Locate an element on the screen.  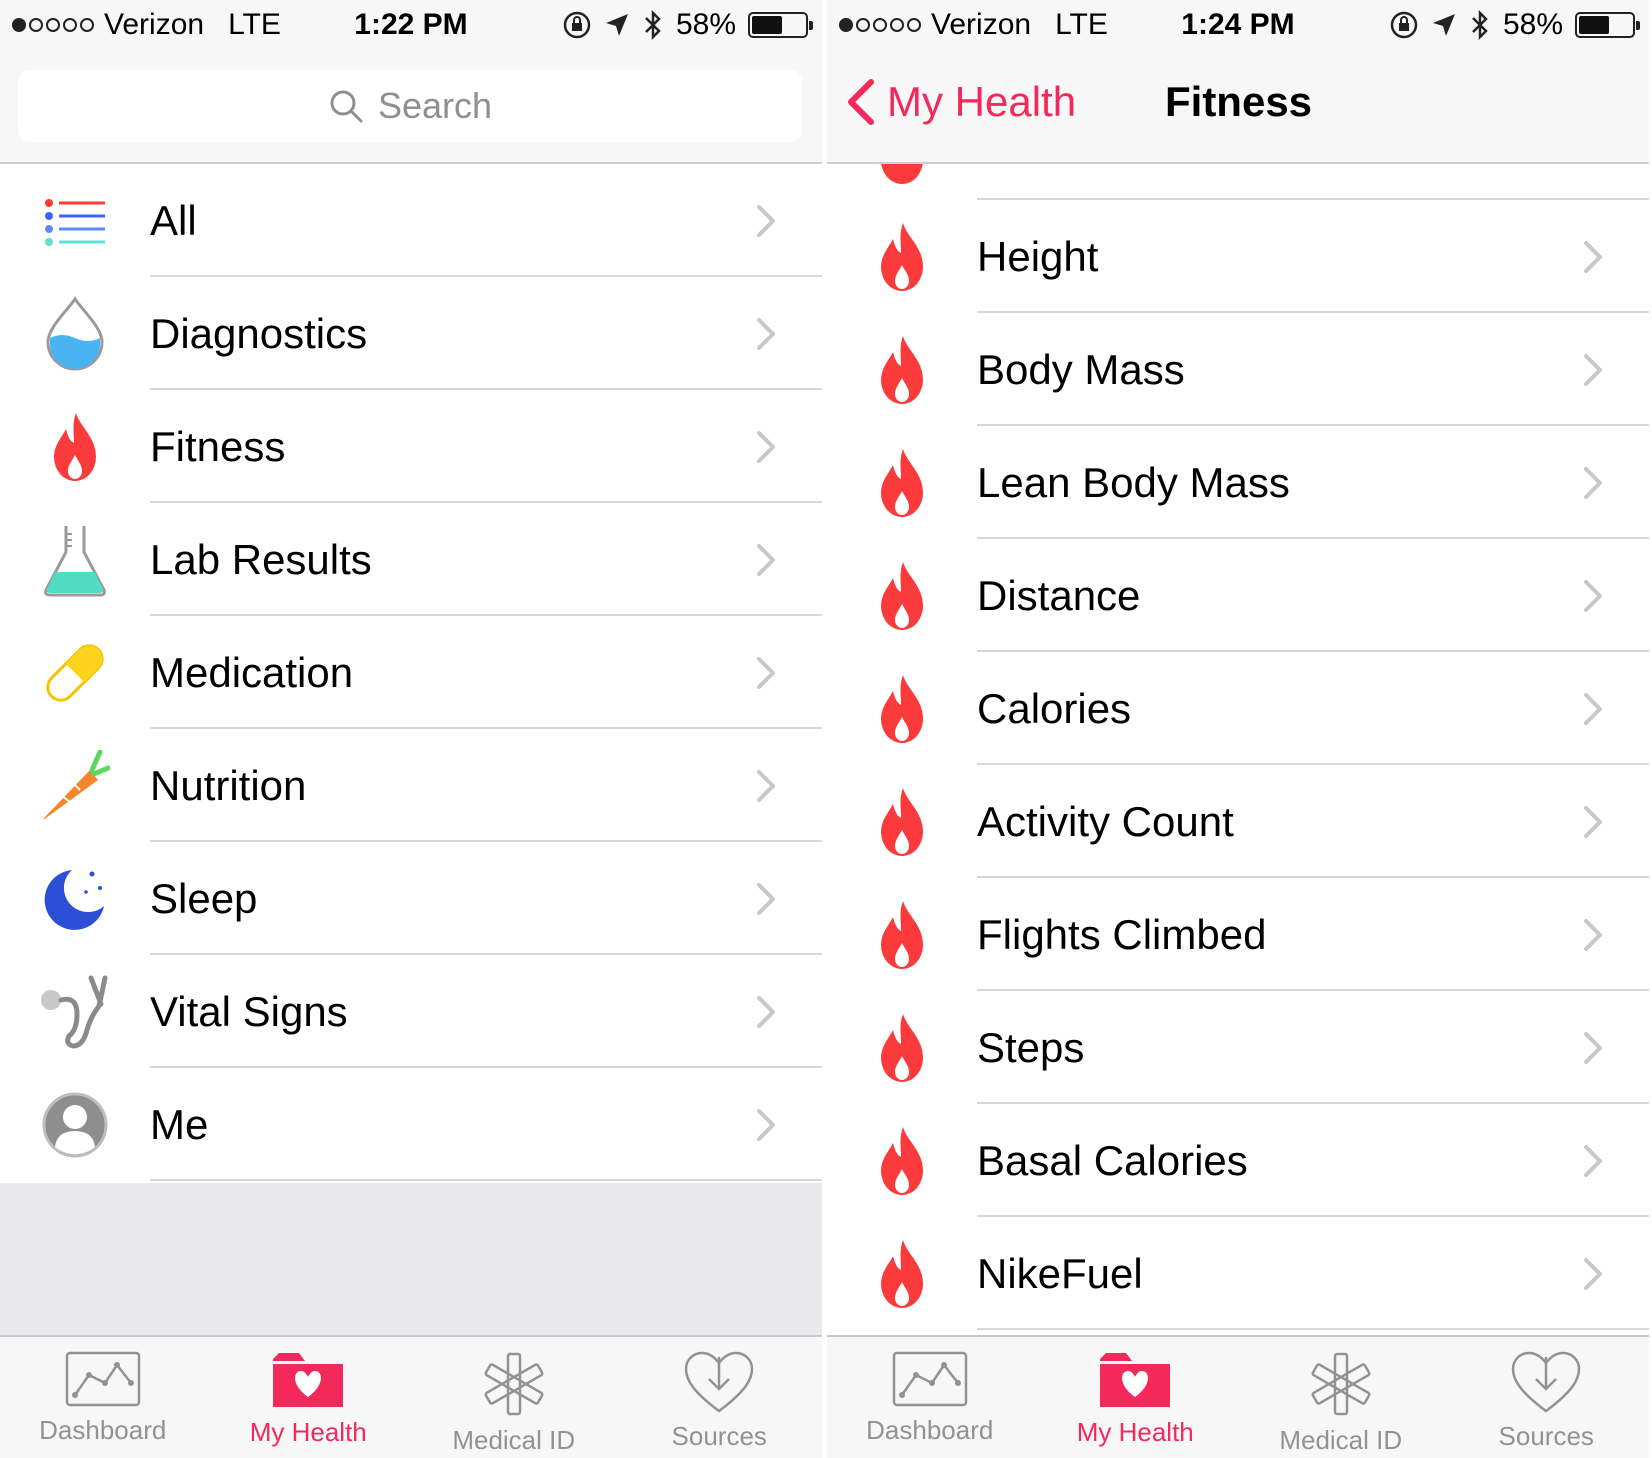
fitness-row-calories: Calories is located at coordinates (1238, 708).